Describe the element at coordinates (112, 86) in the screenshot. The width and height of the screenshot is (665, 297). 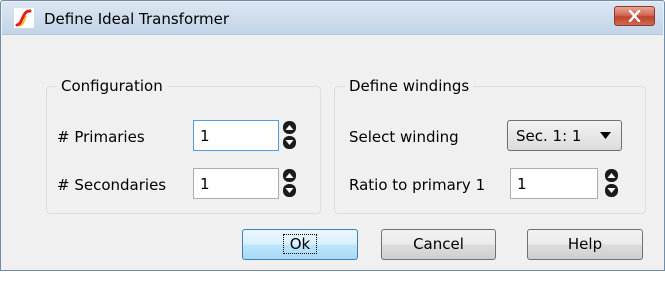
I see `configuration-legend: Configuration` at that location.